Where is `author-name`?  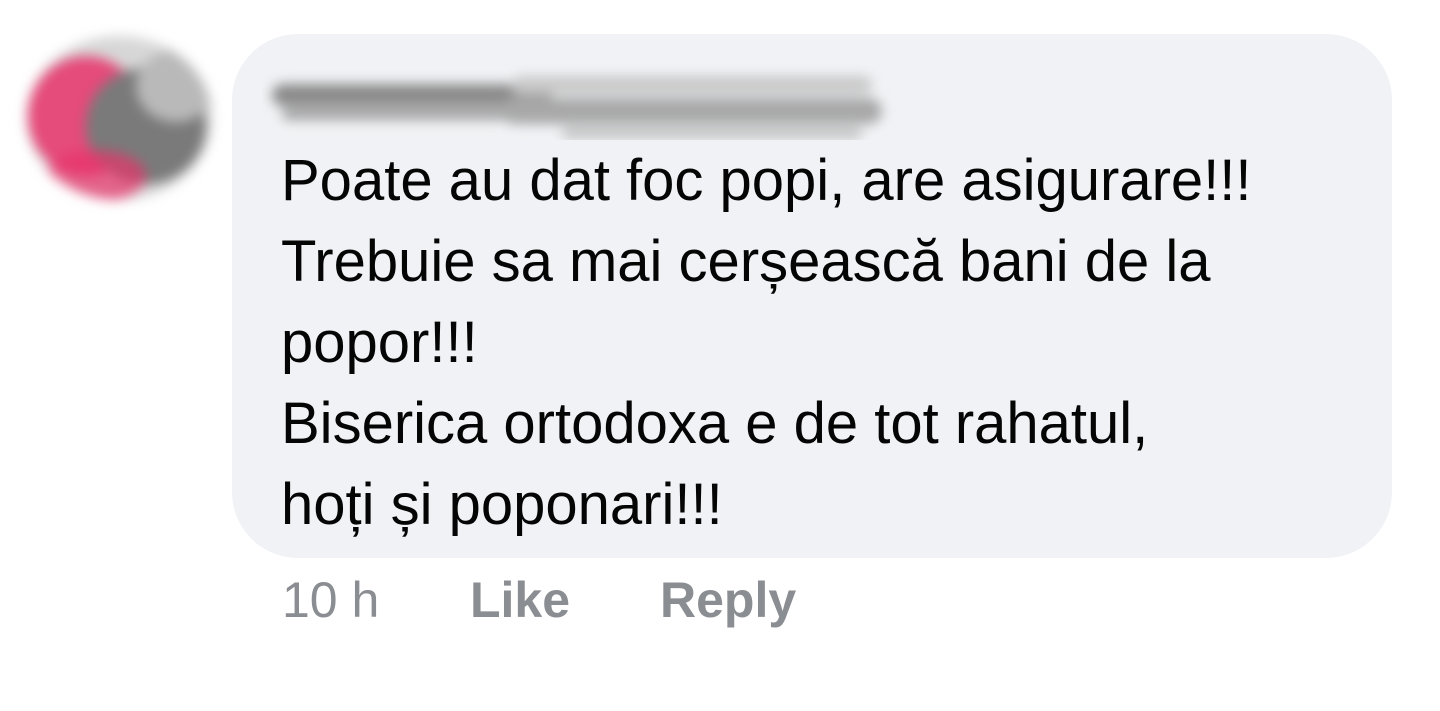
author-name is located at coordinates (582, 97).